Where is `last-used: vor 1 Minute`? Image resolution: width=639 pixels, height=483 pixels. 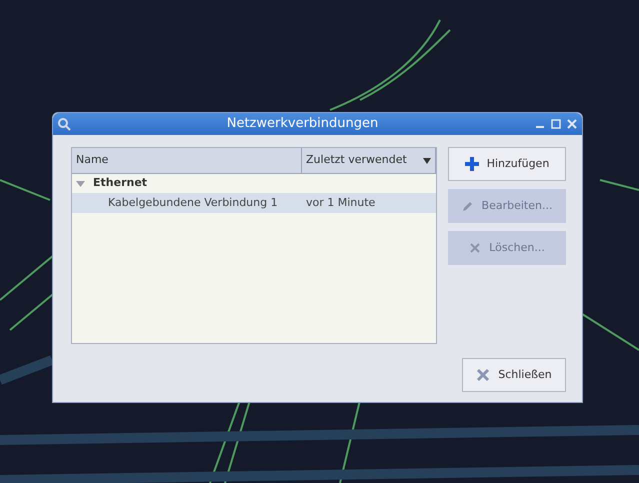
last-used: vor 1 Minute is located at coordinates (340, 202).